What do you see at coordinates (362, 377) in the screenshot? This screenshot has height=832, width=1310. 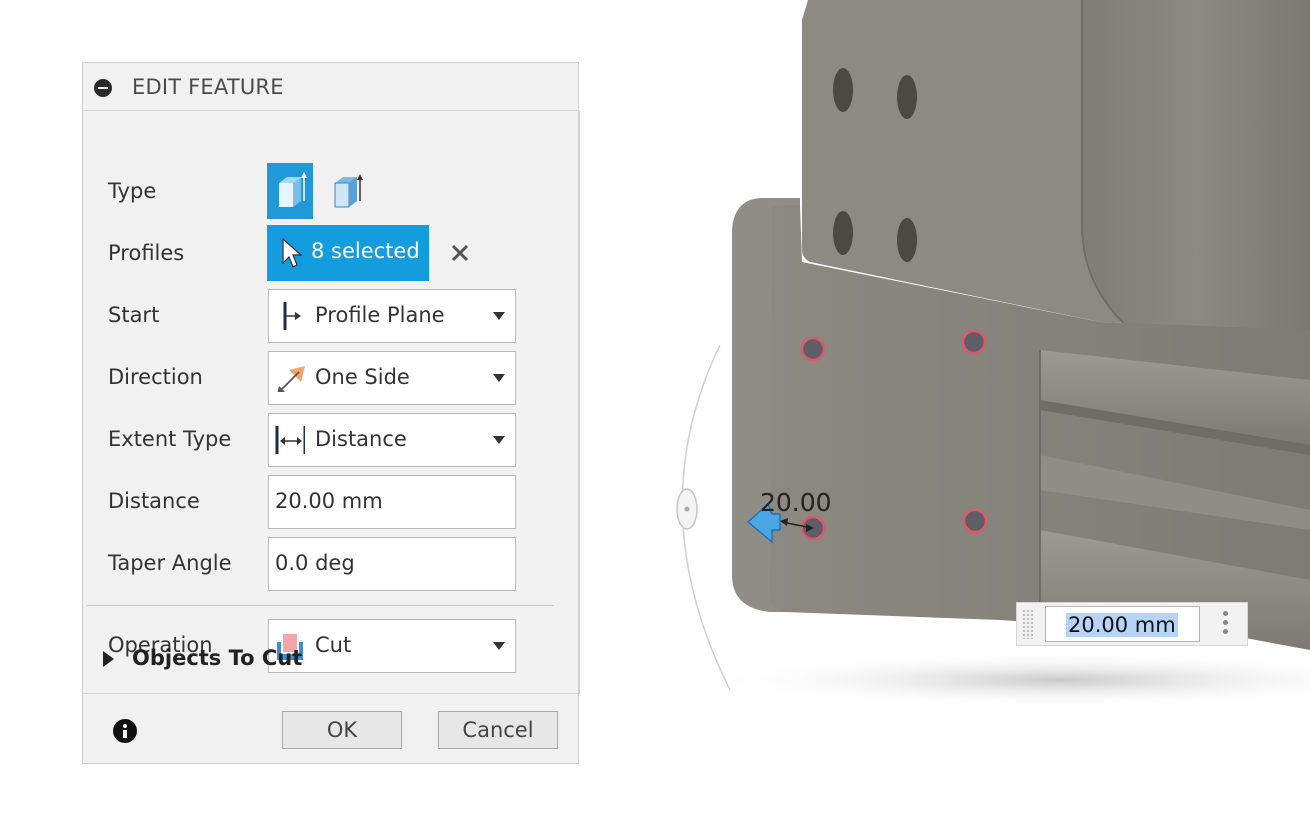 I see `direction-value: One Side` at bounding box center [362, 377].